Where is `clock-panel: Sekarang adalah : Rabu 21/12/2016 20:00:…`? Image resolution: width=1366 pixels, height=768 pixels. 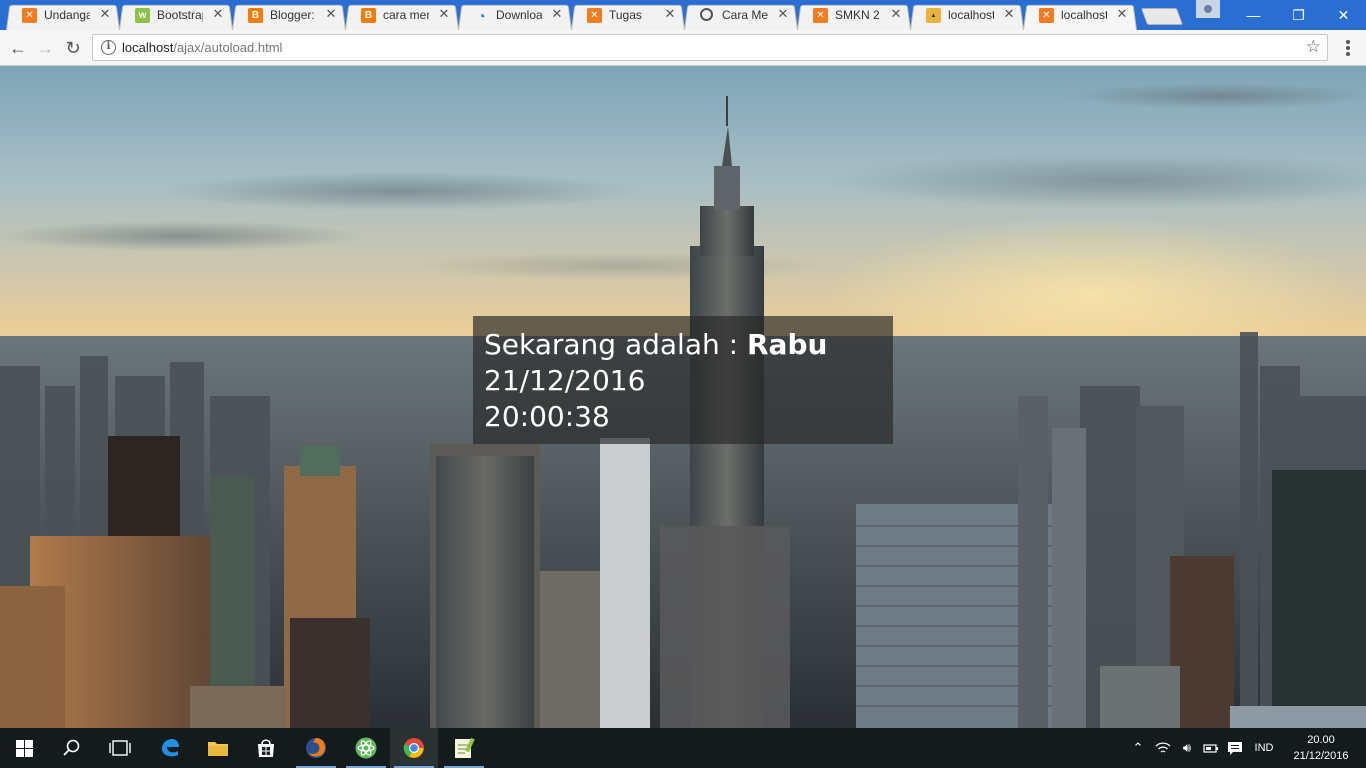
clock-panel: Sekarang adalah : Rabu 21/12/2016 20:00:… is located at coordinates (683, 380).